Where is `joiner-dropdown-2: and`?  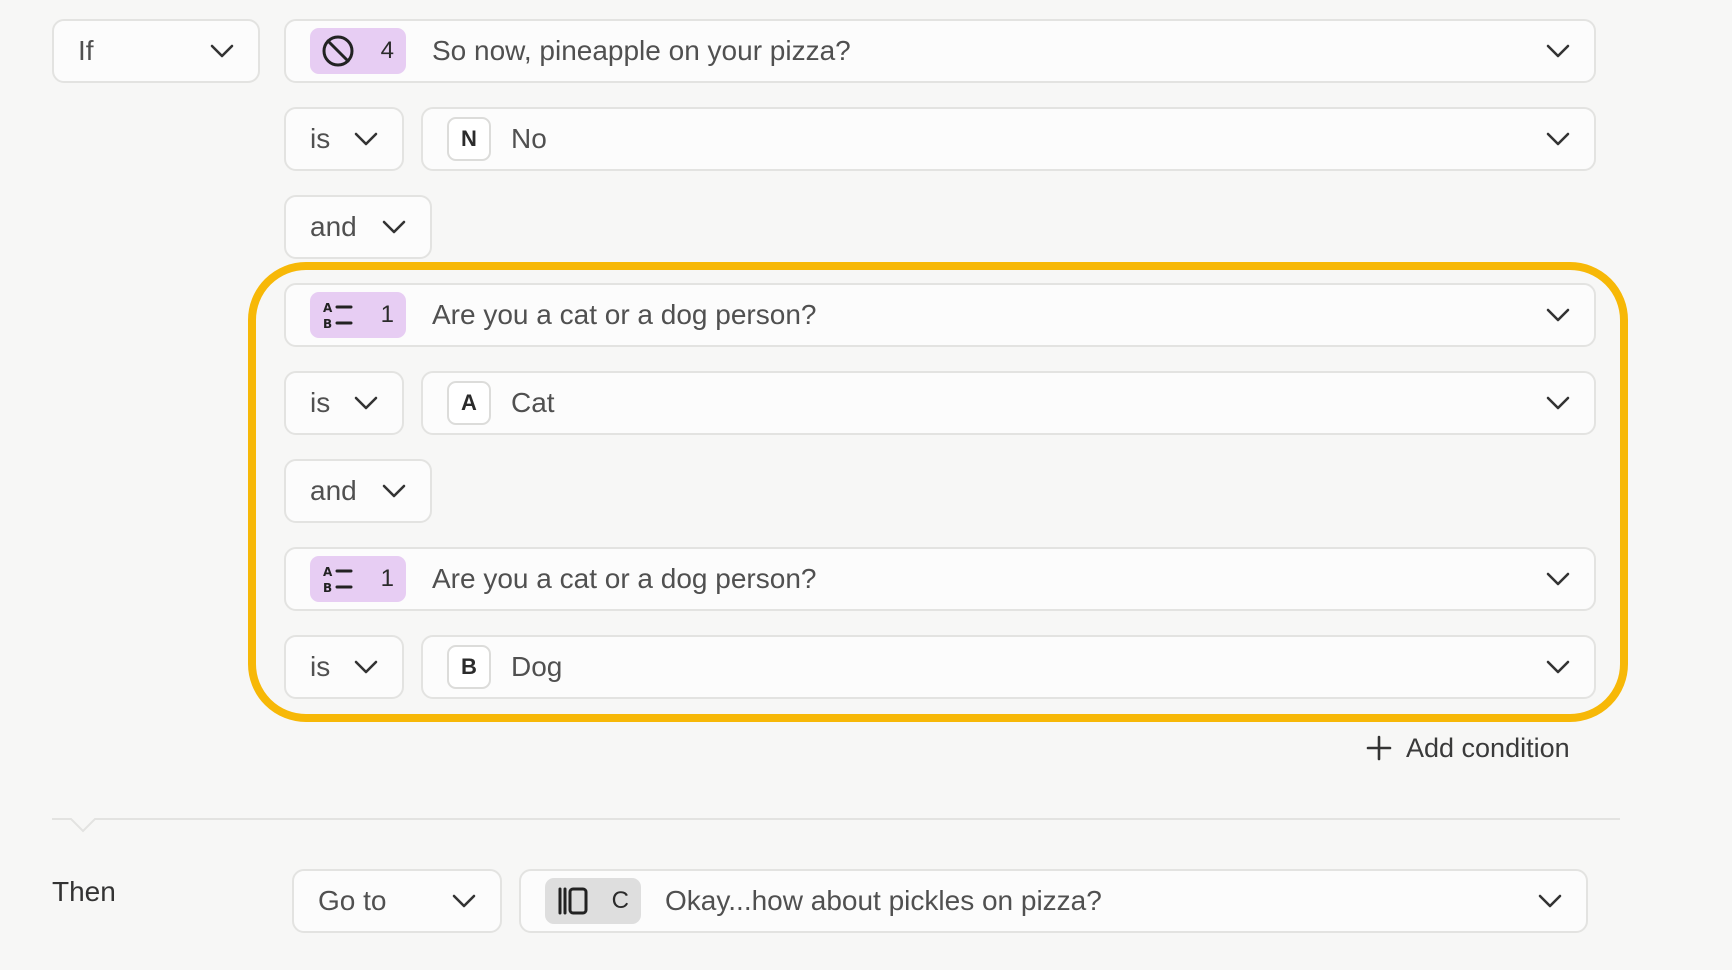 joiner-dropdown-2: and is located at coordinates (358, 491).